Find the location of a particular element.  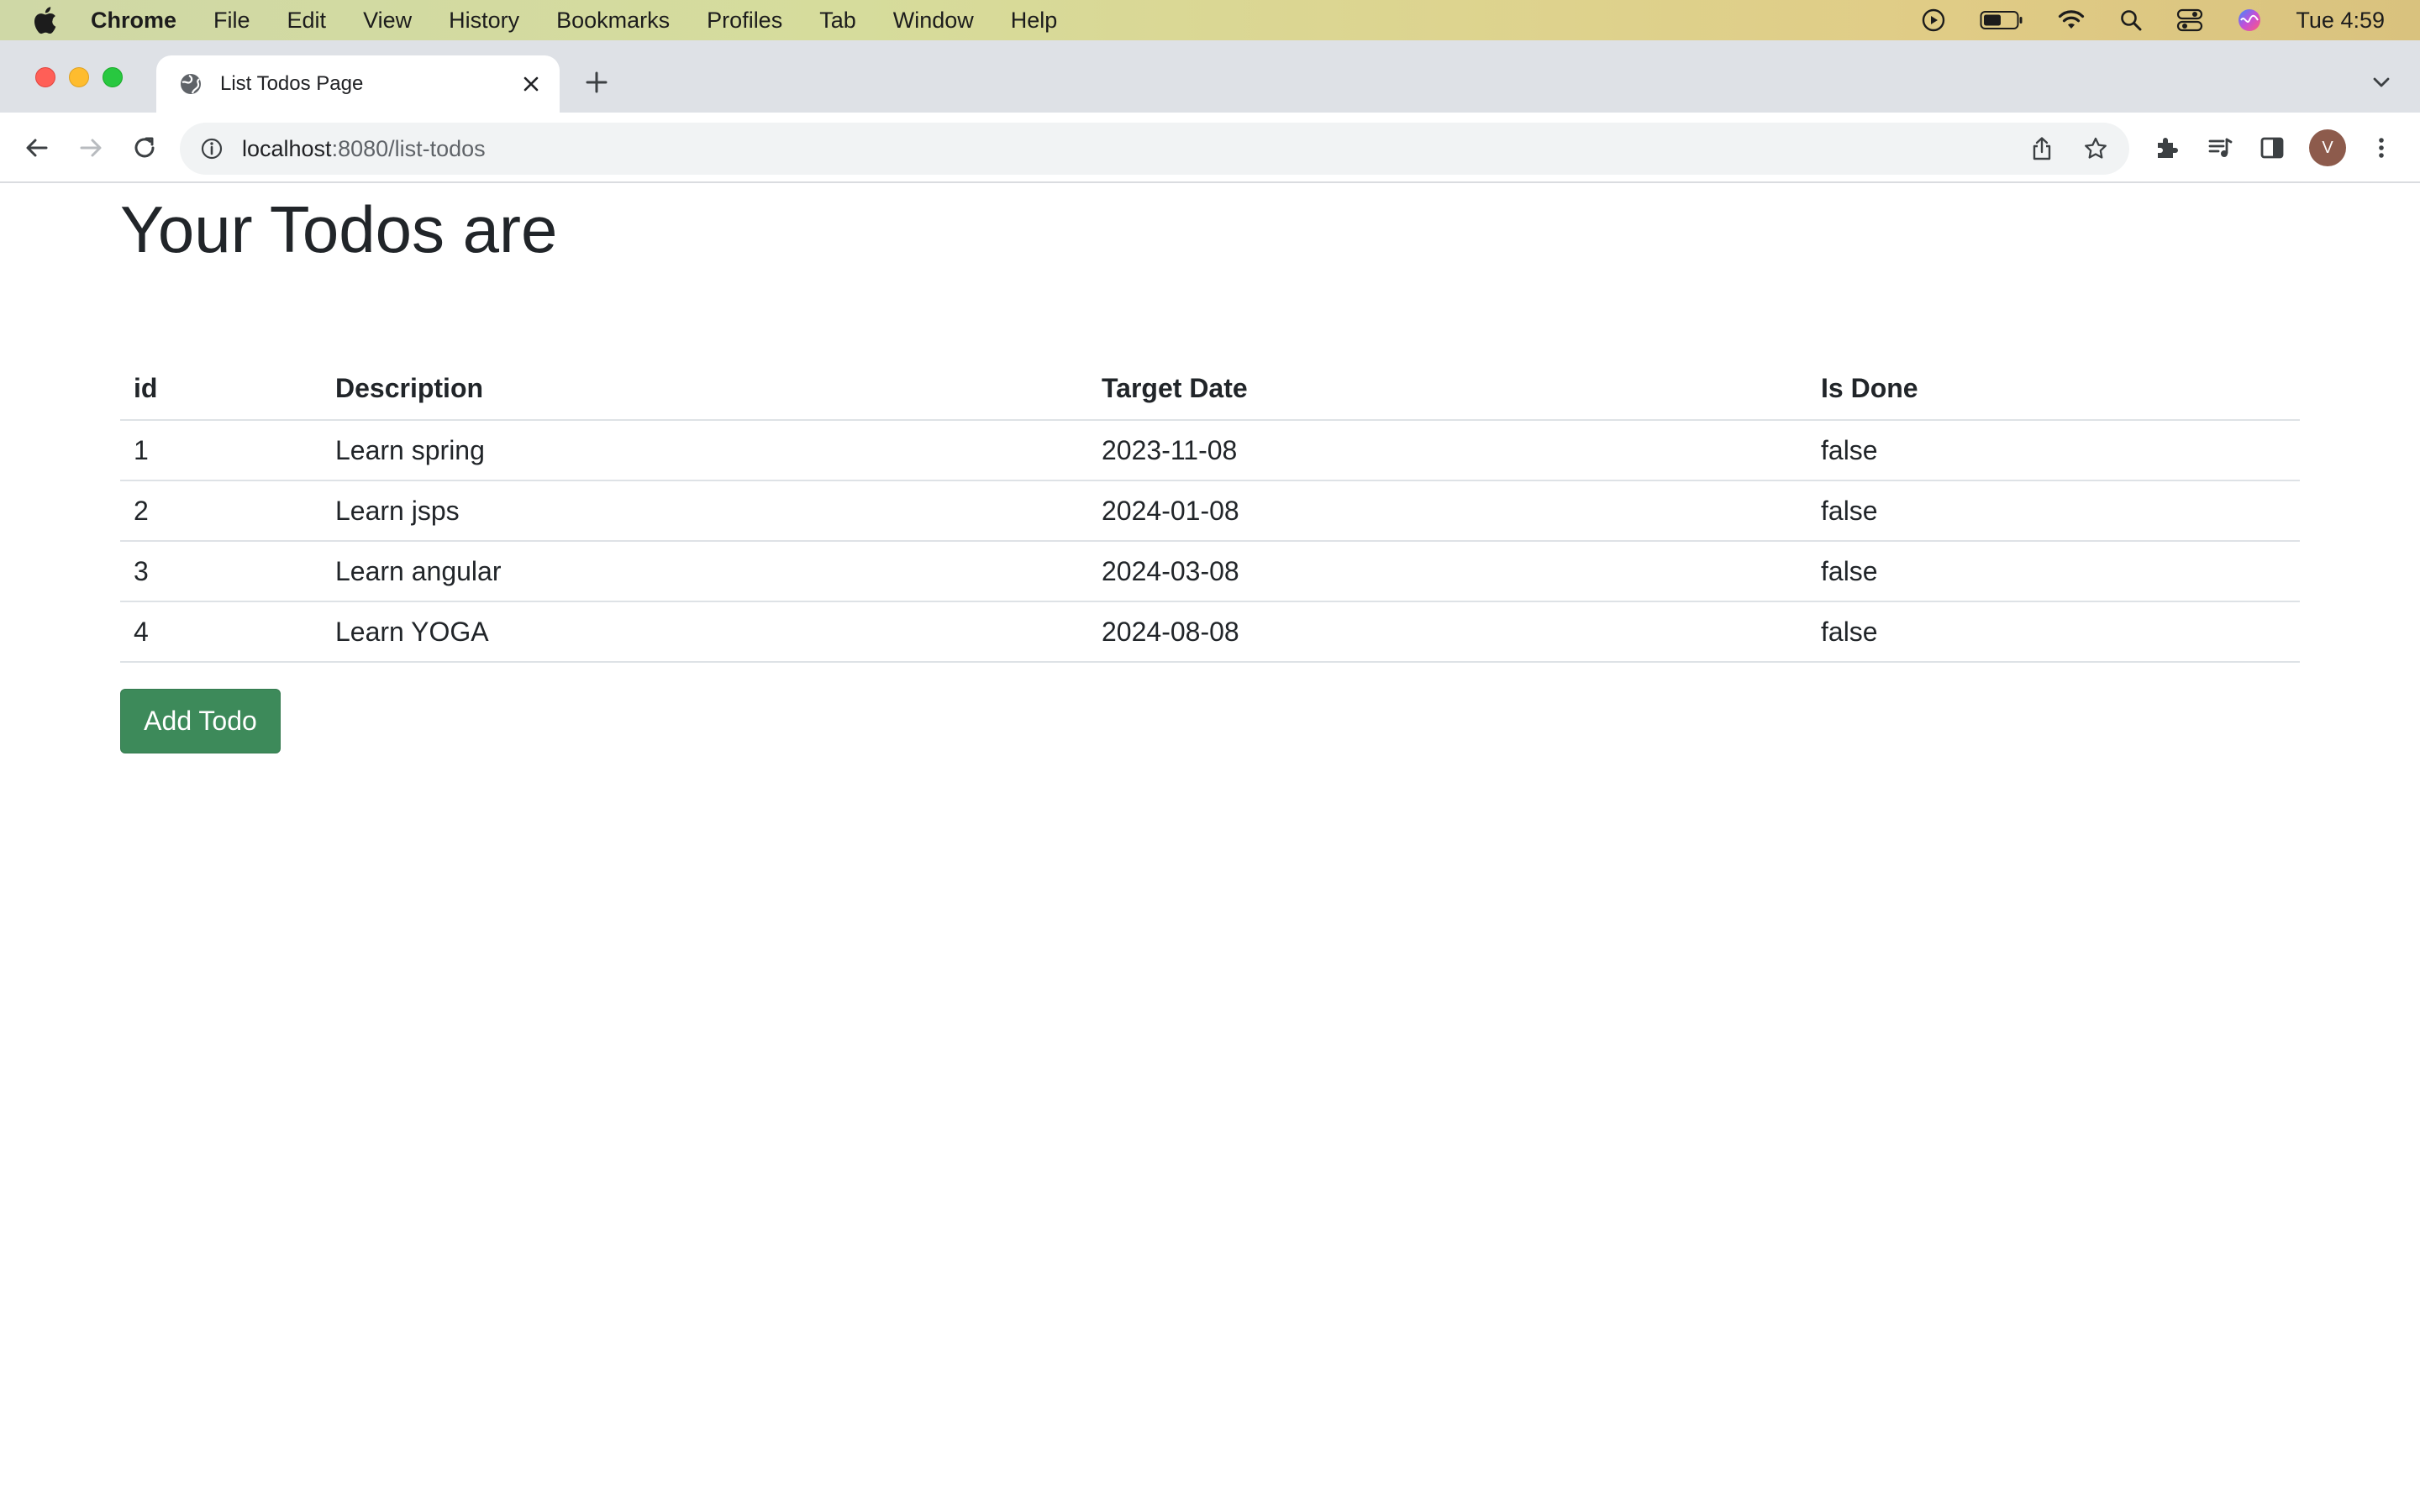

menu-app-chrome: Chrome is located at coordinates (133, 21).